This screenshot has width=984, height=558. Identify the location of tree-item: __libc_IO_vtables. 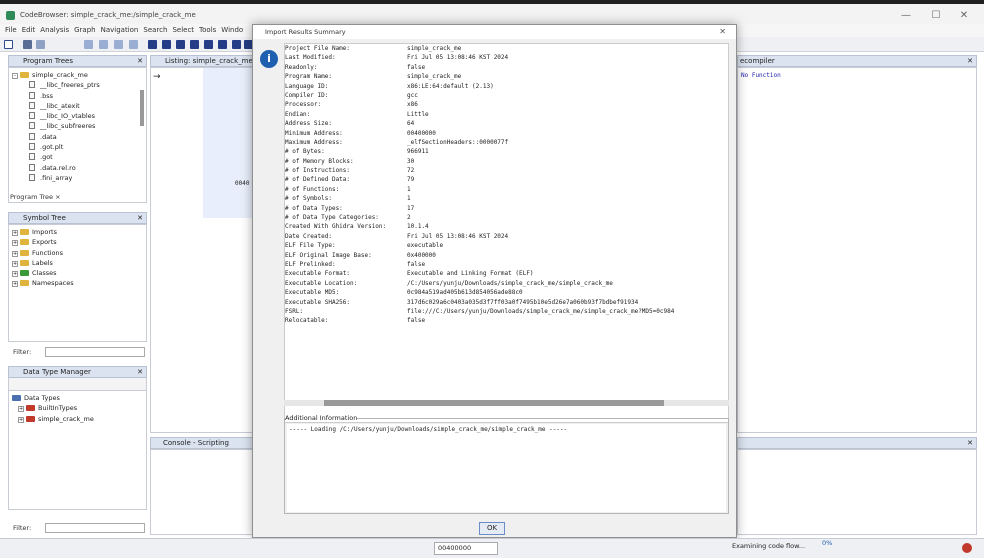
(77, 116).